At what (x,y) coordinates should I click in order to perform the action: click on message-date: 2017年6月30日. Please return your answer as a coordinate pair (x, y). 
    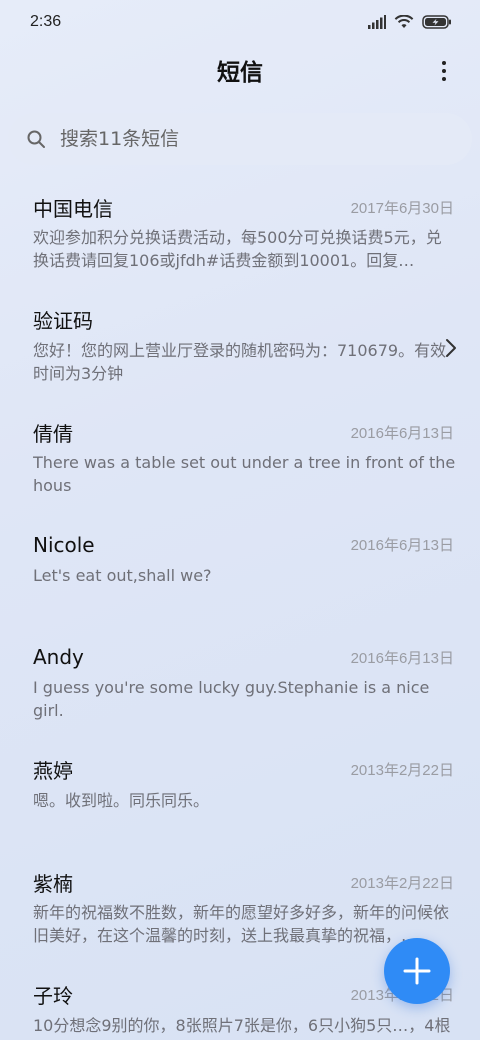
    Looking at the image, I should click on (402, 208).